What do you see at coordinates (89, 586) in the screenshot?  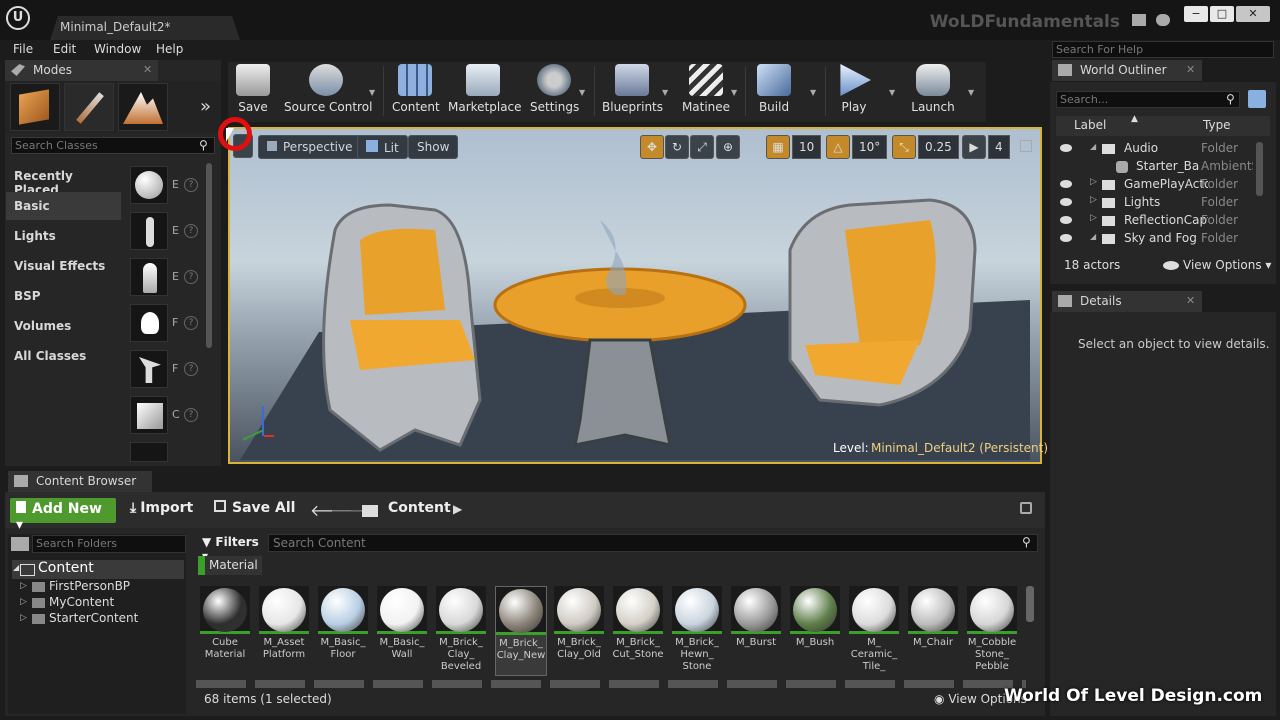 I see `folder-first-person-bp: FirstPersonBP` at bounding box center [89, 586].